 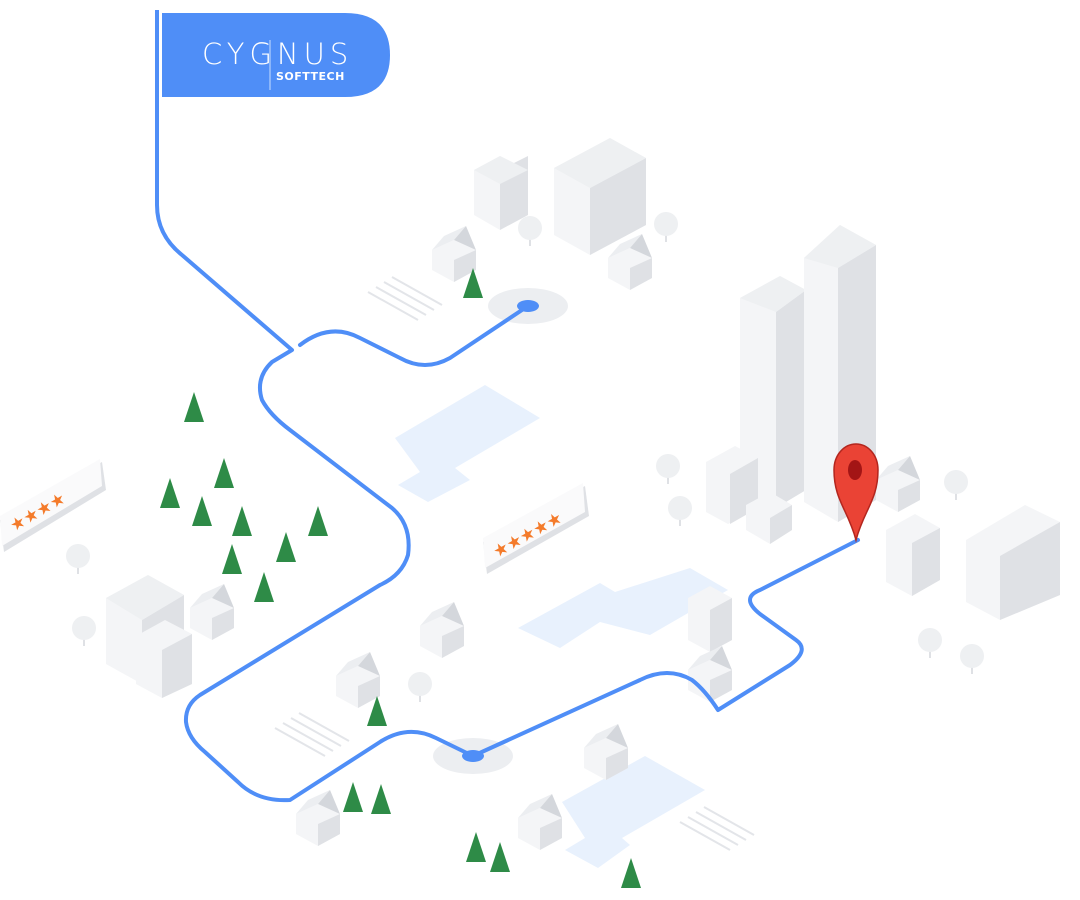 What do you see at coordinates (310, 76) in the screenshot?
I see `brand-subtitle: SOFTTECH` at bounding box center [310, 76].